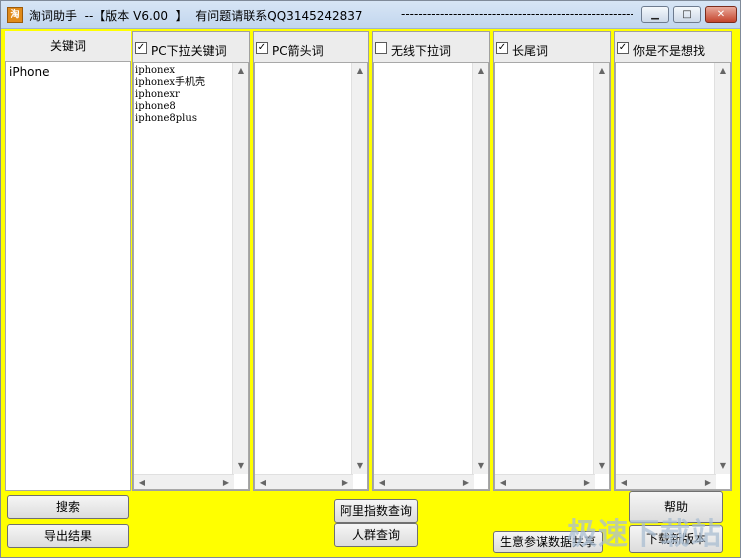  Describe the element at coordinates (669, 51) in the screenshot. I see `column-label: 你是不是想找` at that location.